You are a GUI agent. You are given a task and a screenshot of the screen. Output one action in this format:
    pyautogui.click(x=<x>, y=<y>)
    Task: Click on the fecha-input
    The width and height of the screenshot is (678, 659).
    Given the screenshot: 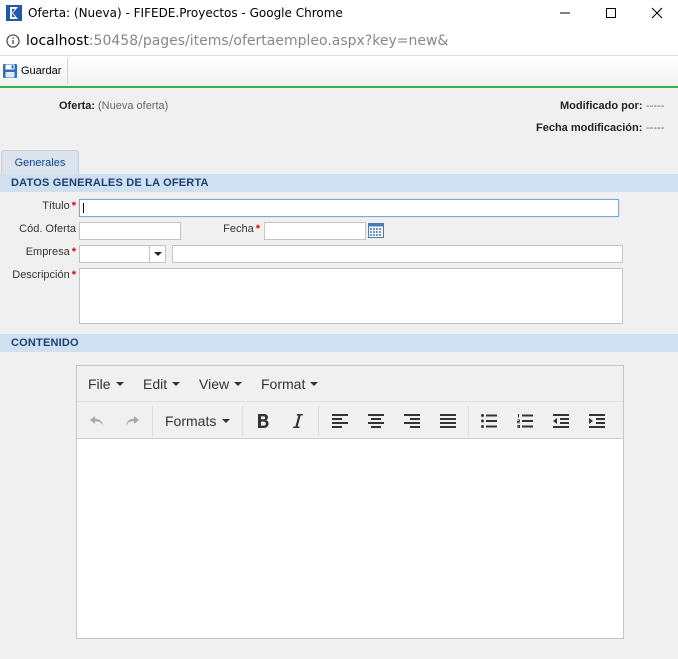 What is the action you would take?
    pyautogui.click(x=315, y=231)
    